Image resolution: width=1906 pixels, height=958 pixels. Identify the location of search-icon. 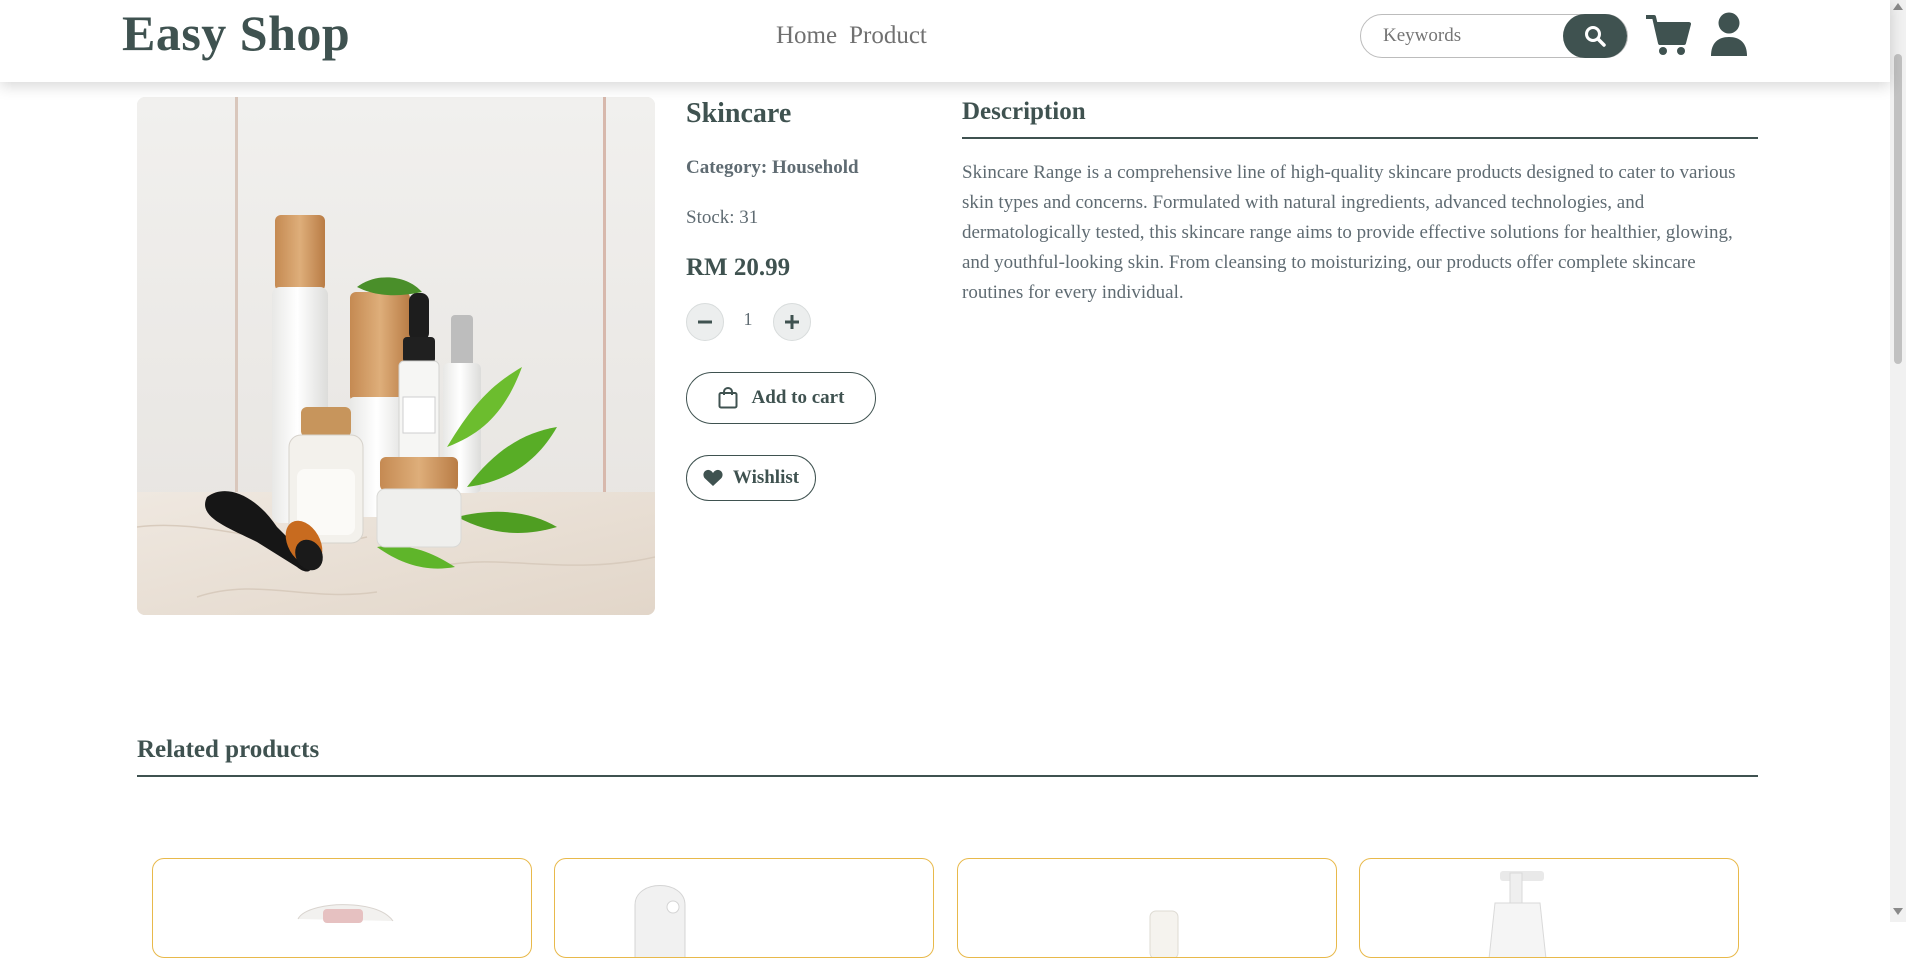
(1595, 36).